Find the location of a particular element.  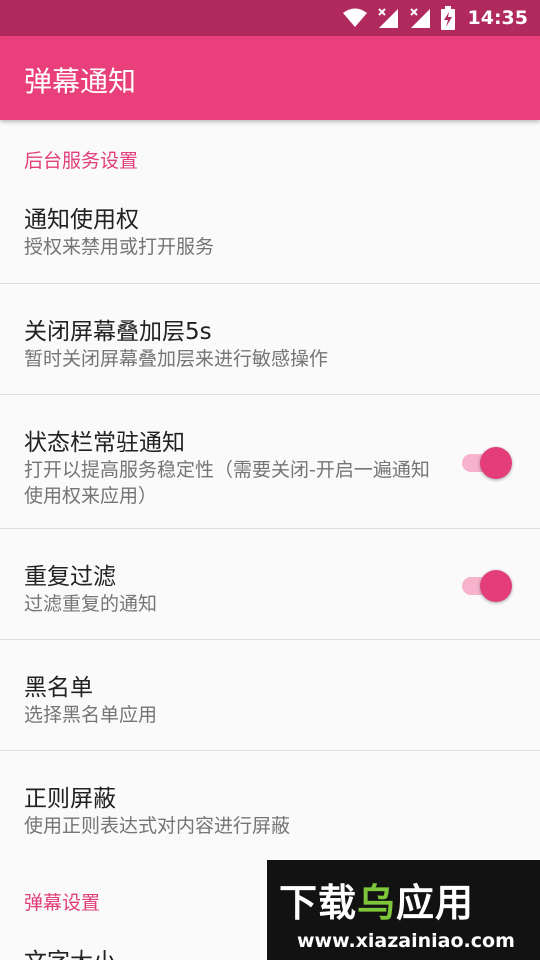

pref-close-overlay: 关闭屏幕叠加层5s 暂时关闭屏幕叠加层来进行敏感操作 is located at coordinates (270, 339).